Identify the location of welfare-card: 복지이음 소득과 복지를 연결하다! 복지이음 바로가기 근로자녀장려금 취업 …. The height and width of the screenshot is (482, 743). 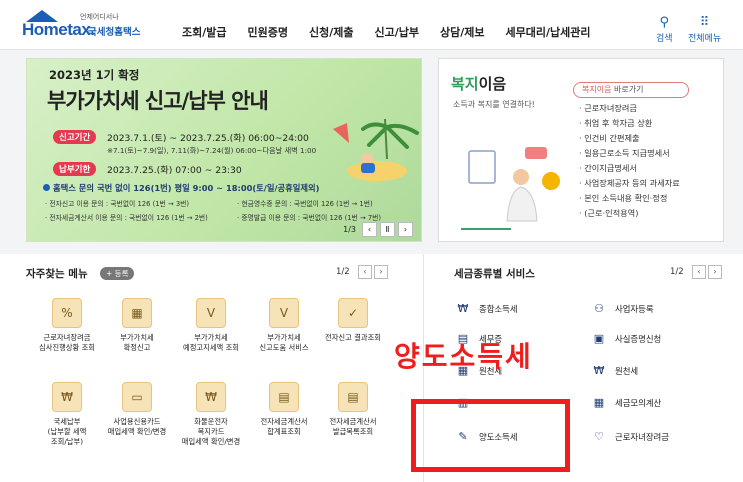
(581, 150).